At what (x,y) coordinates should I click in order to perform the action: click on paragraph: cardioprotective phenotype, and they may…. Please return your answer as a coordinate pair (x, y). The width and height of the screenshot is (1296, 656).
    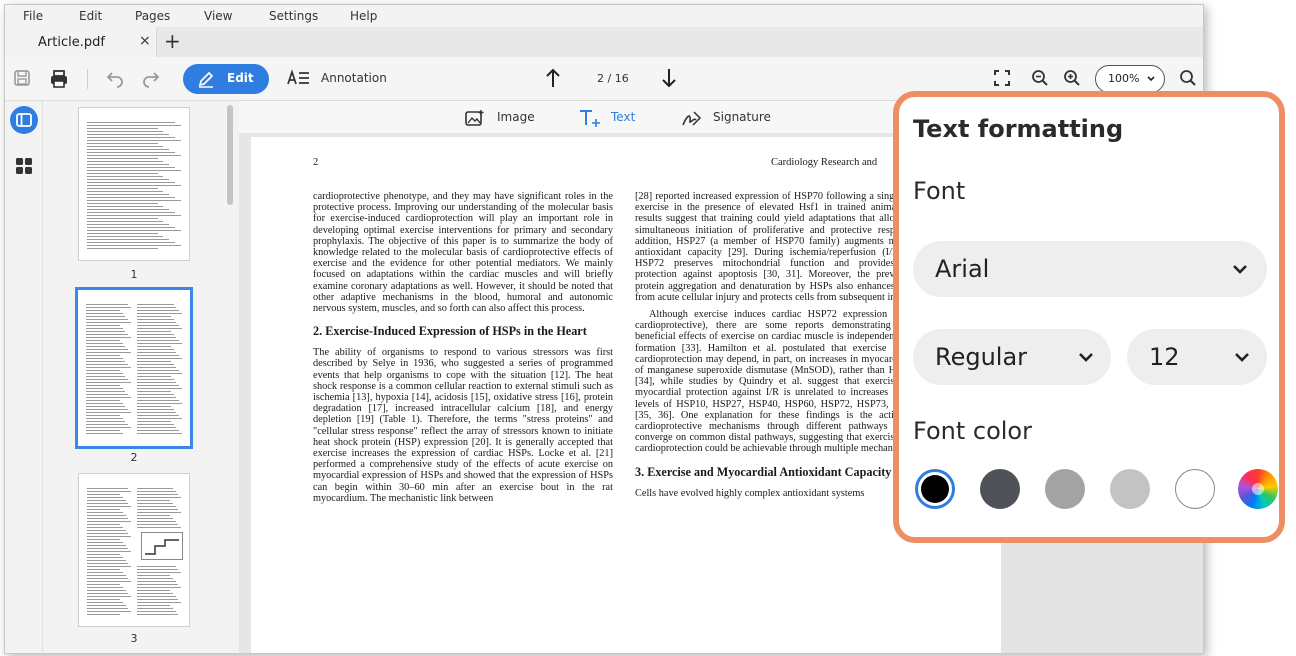
    Looking at the image, I should click on (463, 252).